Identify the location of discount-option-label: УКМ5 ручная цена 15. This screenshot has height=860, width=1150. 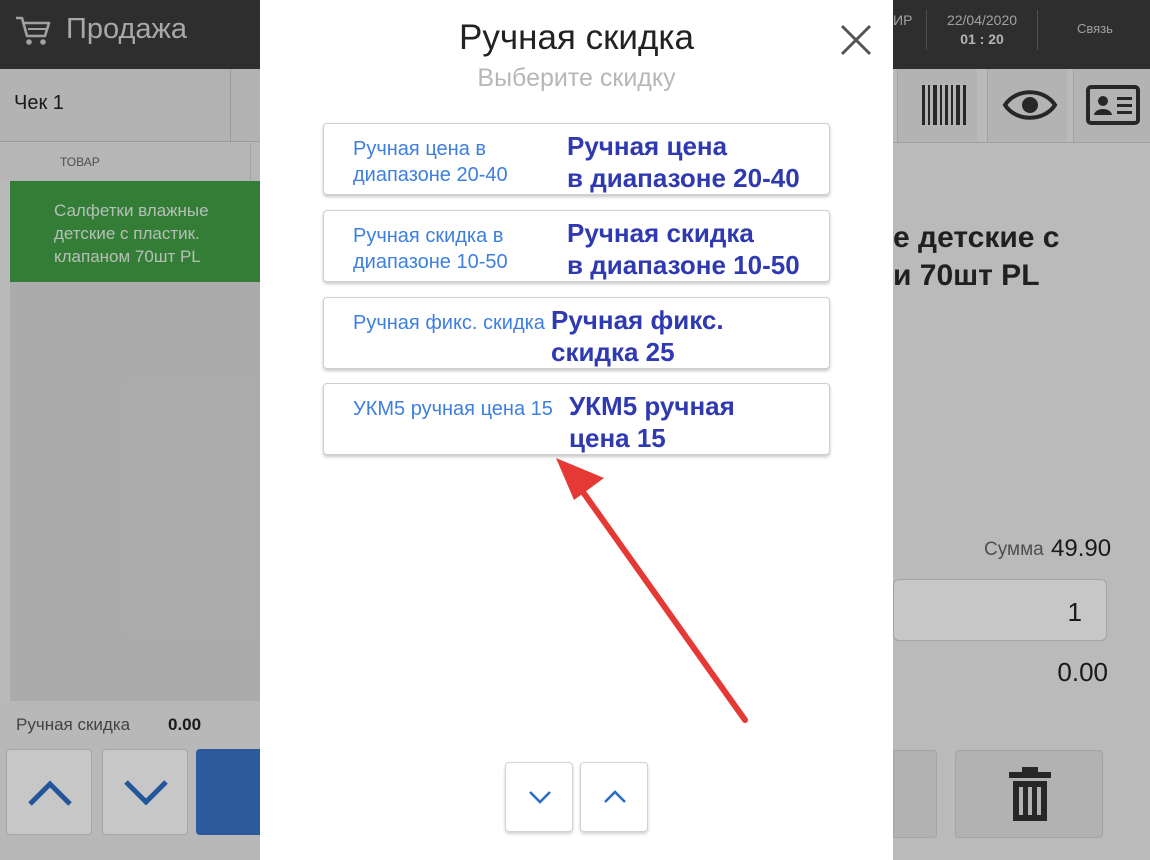
(453, 409).